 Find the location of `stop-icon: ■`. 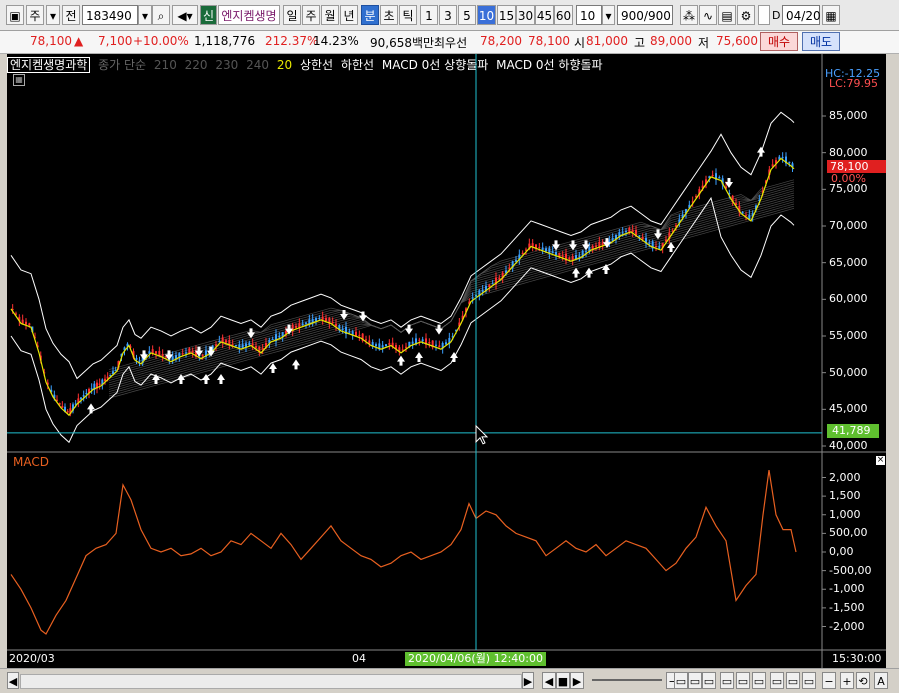

stop-icon: ■ is located at coordinates (563, 680).